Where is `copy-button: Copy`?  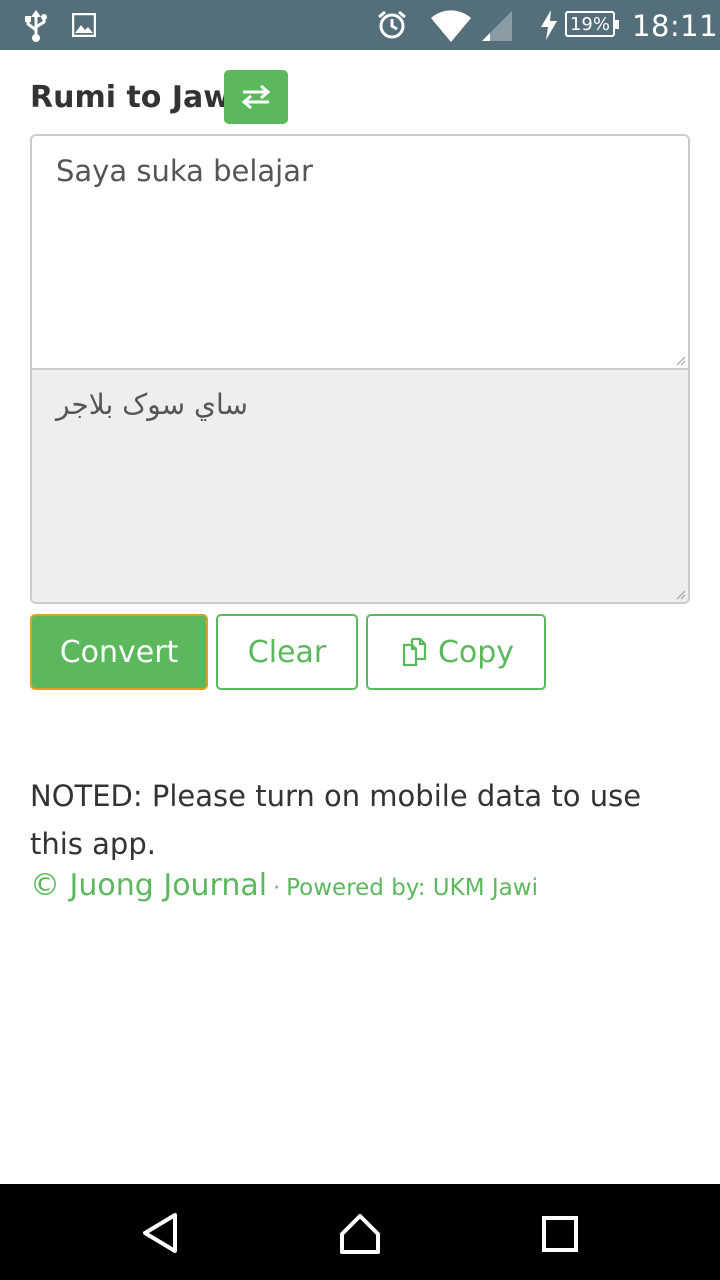
copy-button: Copy is located at coordinates (456, 652).